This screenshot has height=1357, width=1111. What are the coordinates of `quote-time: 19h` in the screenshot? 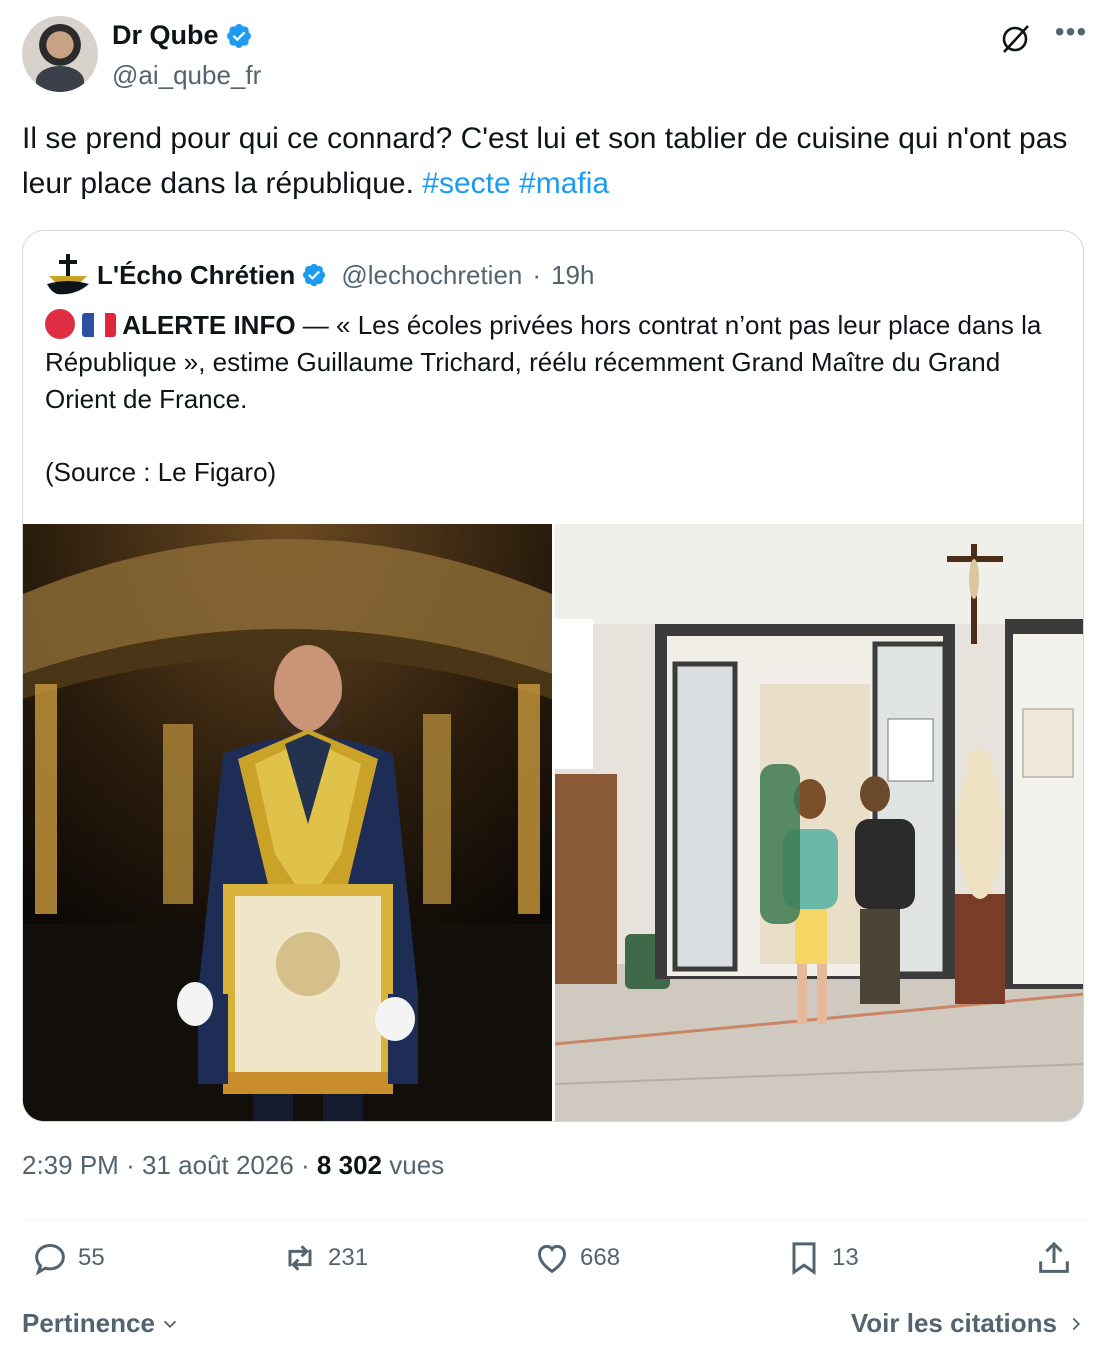 It's located at (572, 275).